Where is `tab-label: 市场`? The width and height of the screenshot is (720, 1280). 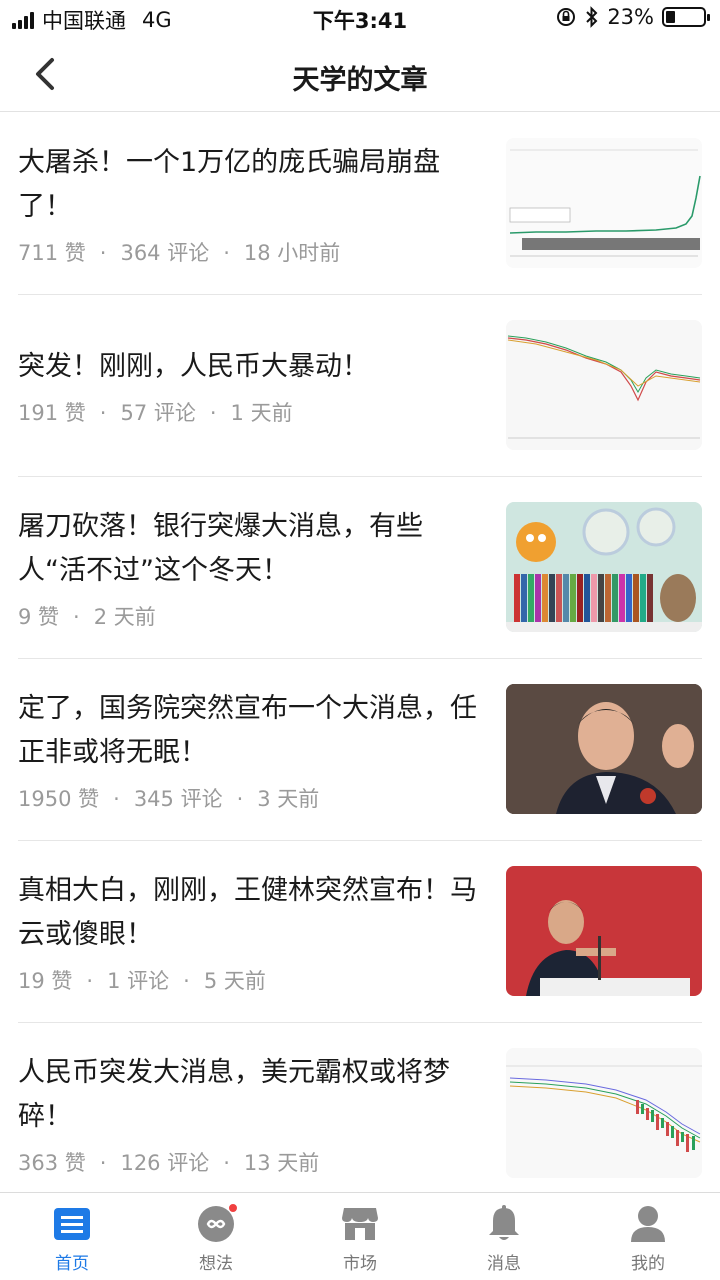 tab-label: 市场 is located at coordinates (360, 1264).